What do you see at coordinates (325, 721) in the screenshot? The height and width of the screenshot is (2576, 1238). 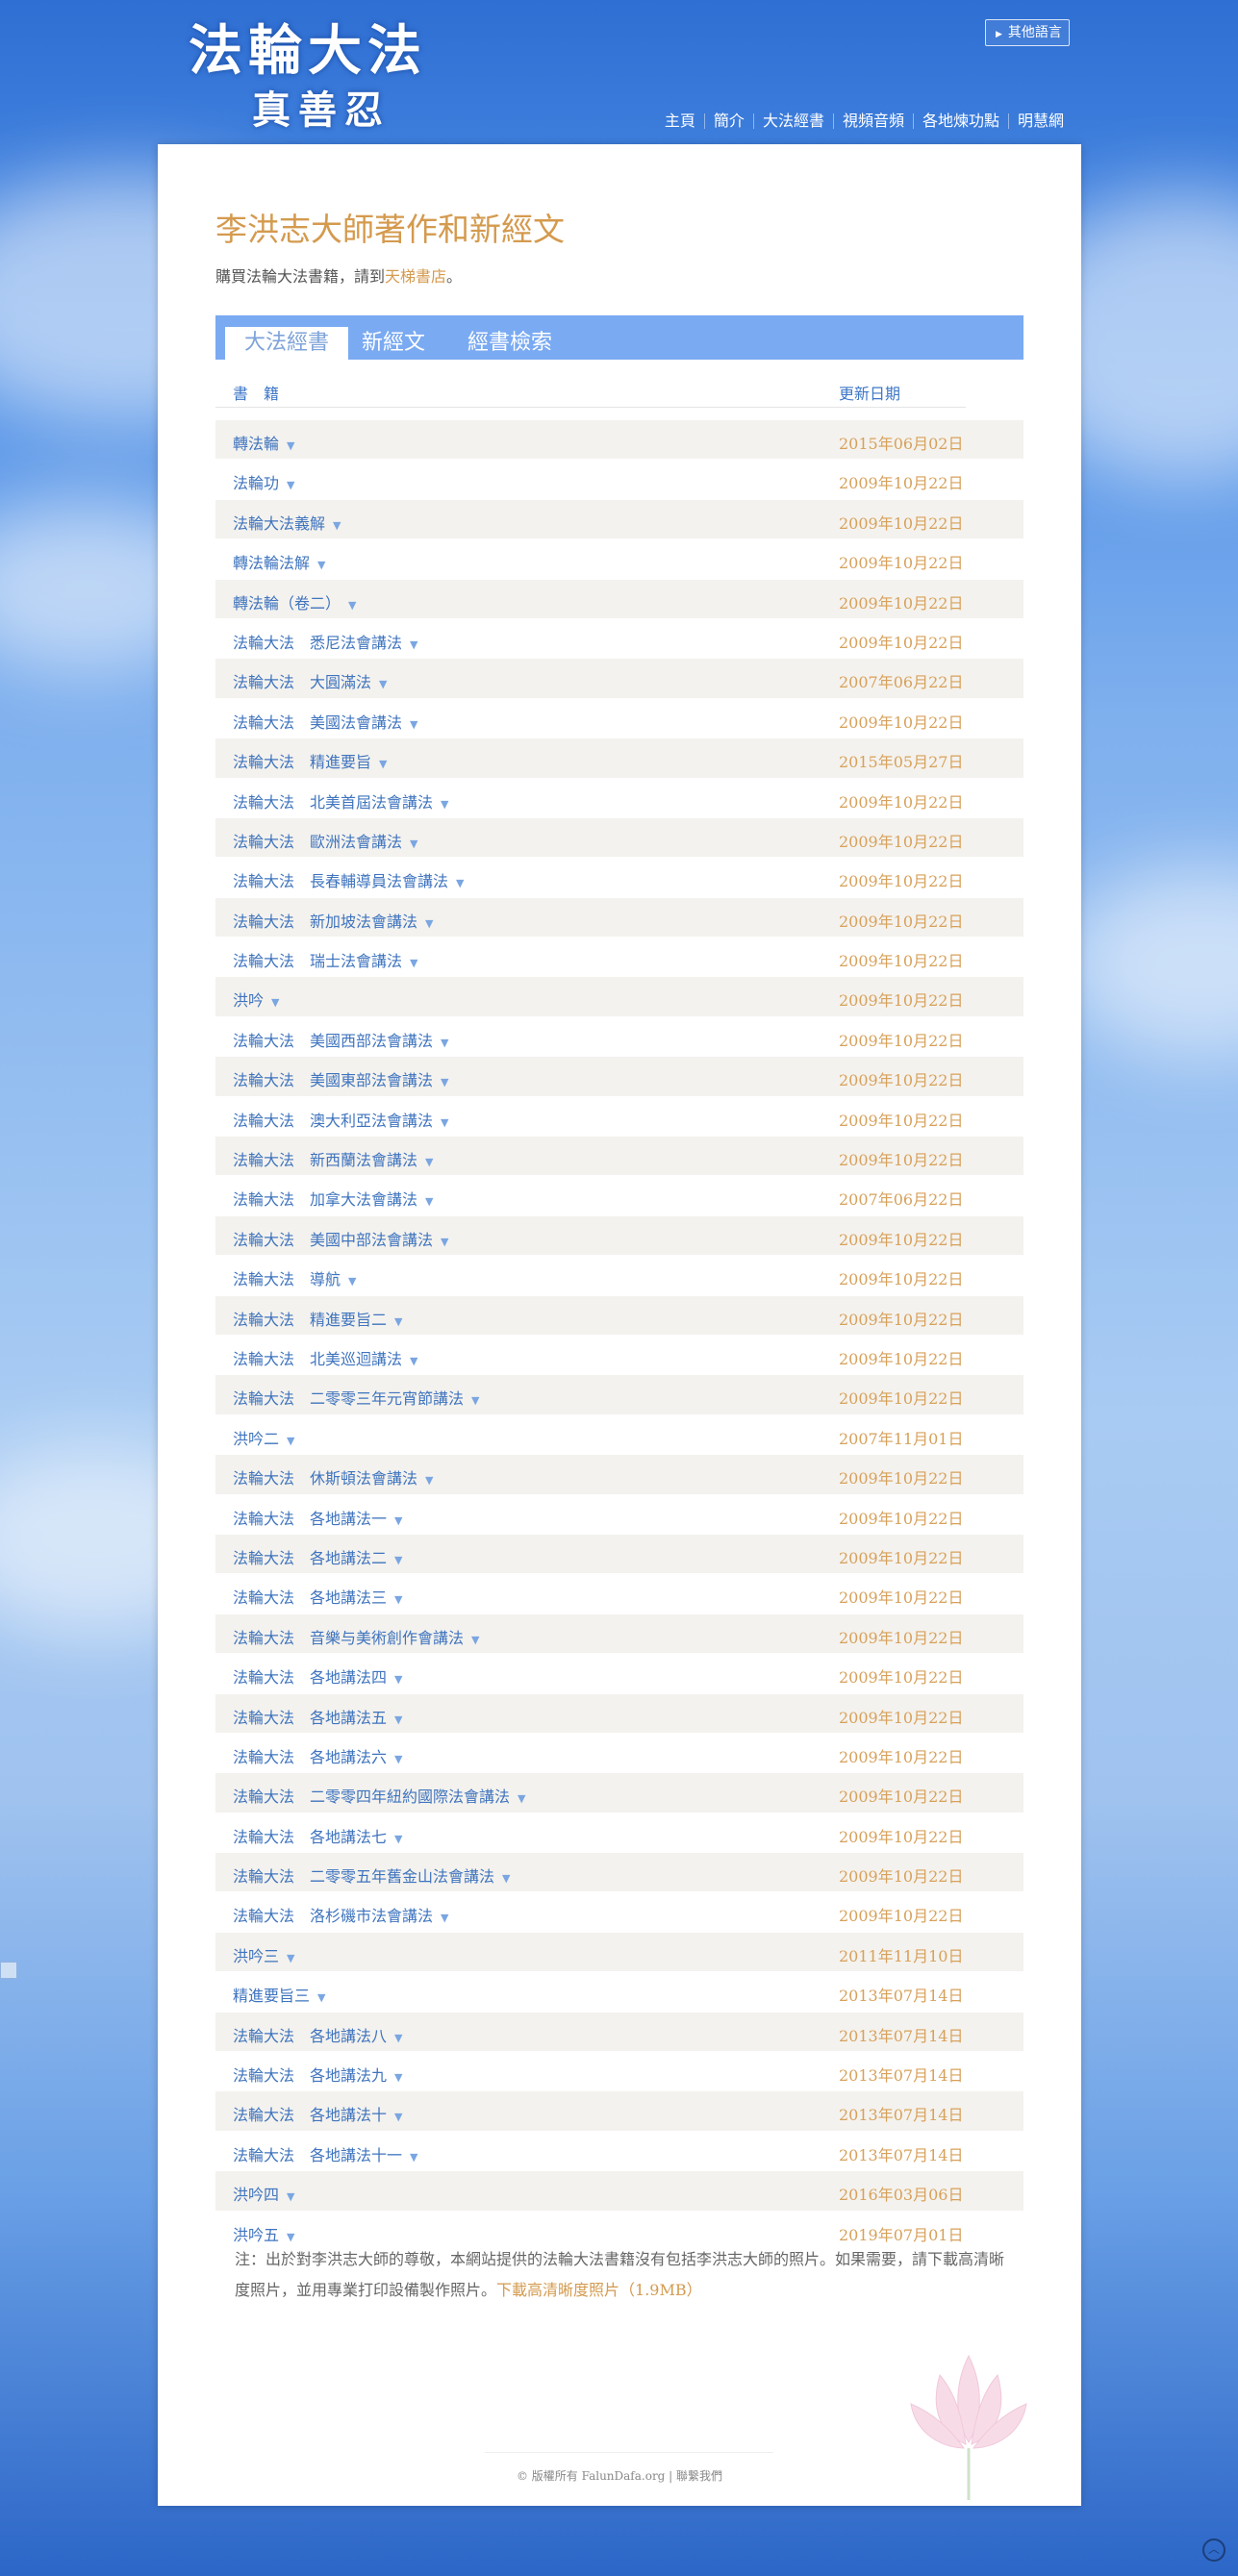 I see `book-title-link: 法輪大法 美國法會講法 ▼` at bounding box center [325, 721].